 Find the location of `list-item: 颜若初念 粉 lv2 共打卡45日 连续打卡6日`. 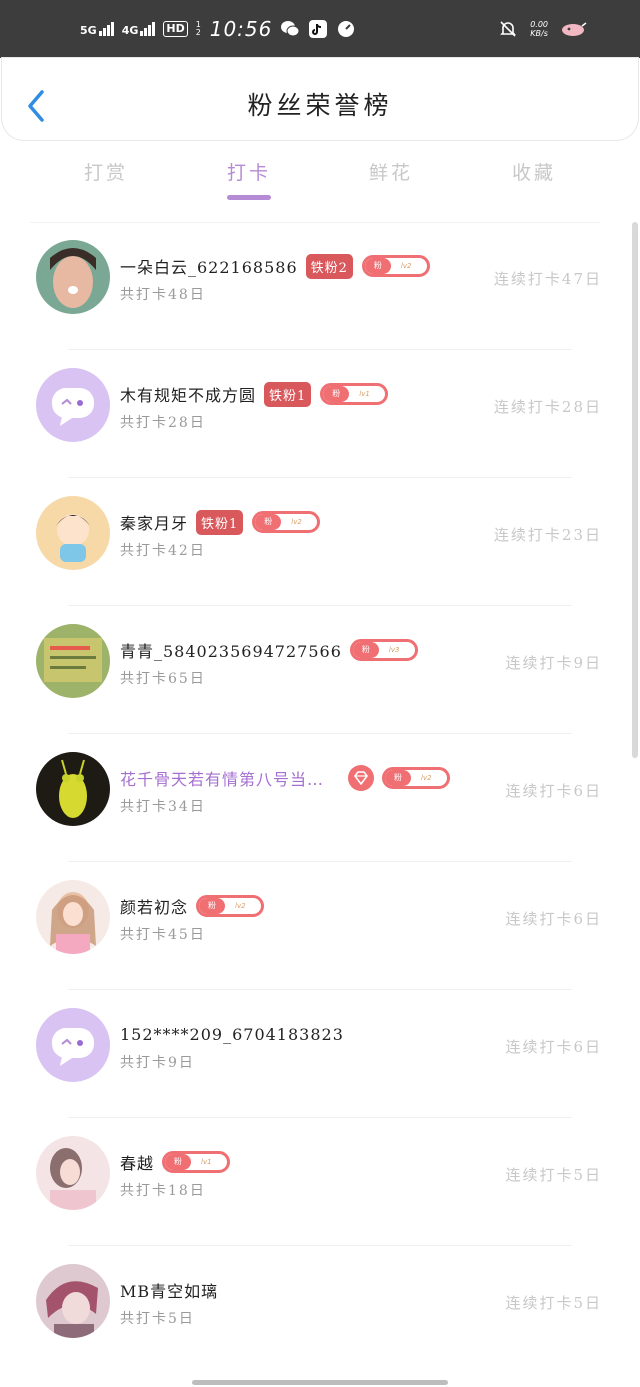

list-item: 颜若初念 粉 lv2 共打卡45日 连续打卡6日 is located at coordinates (316, 926).